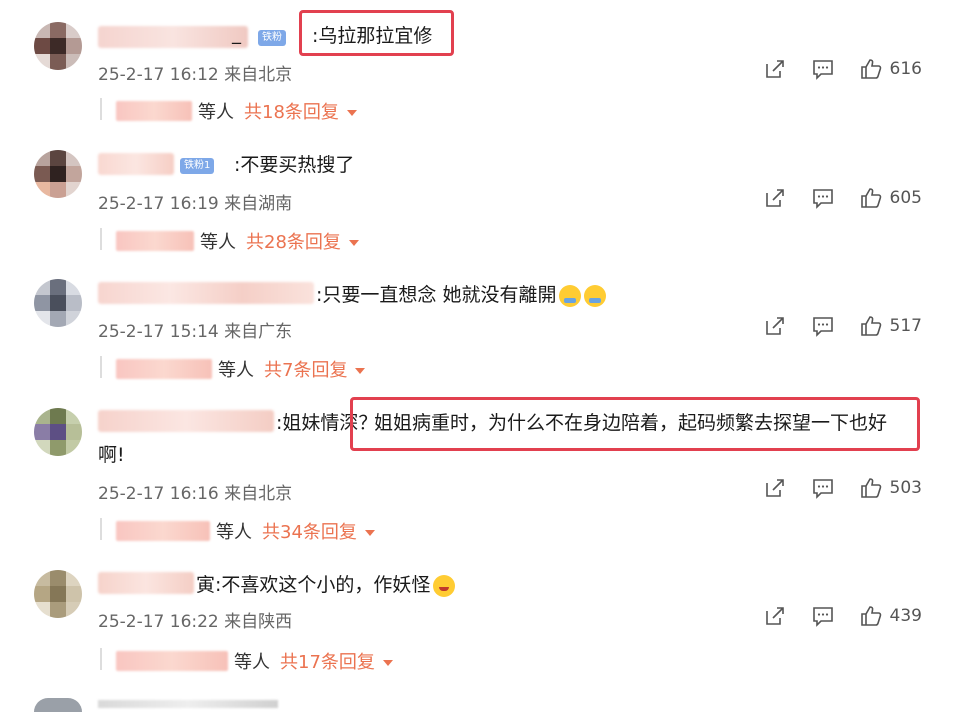  What do you see at coordinates (272, 38) in the screenshot?
I see `fan-badge: 铁粉` at bounding box center [272, 38].